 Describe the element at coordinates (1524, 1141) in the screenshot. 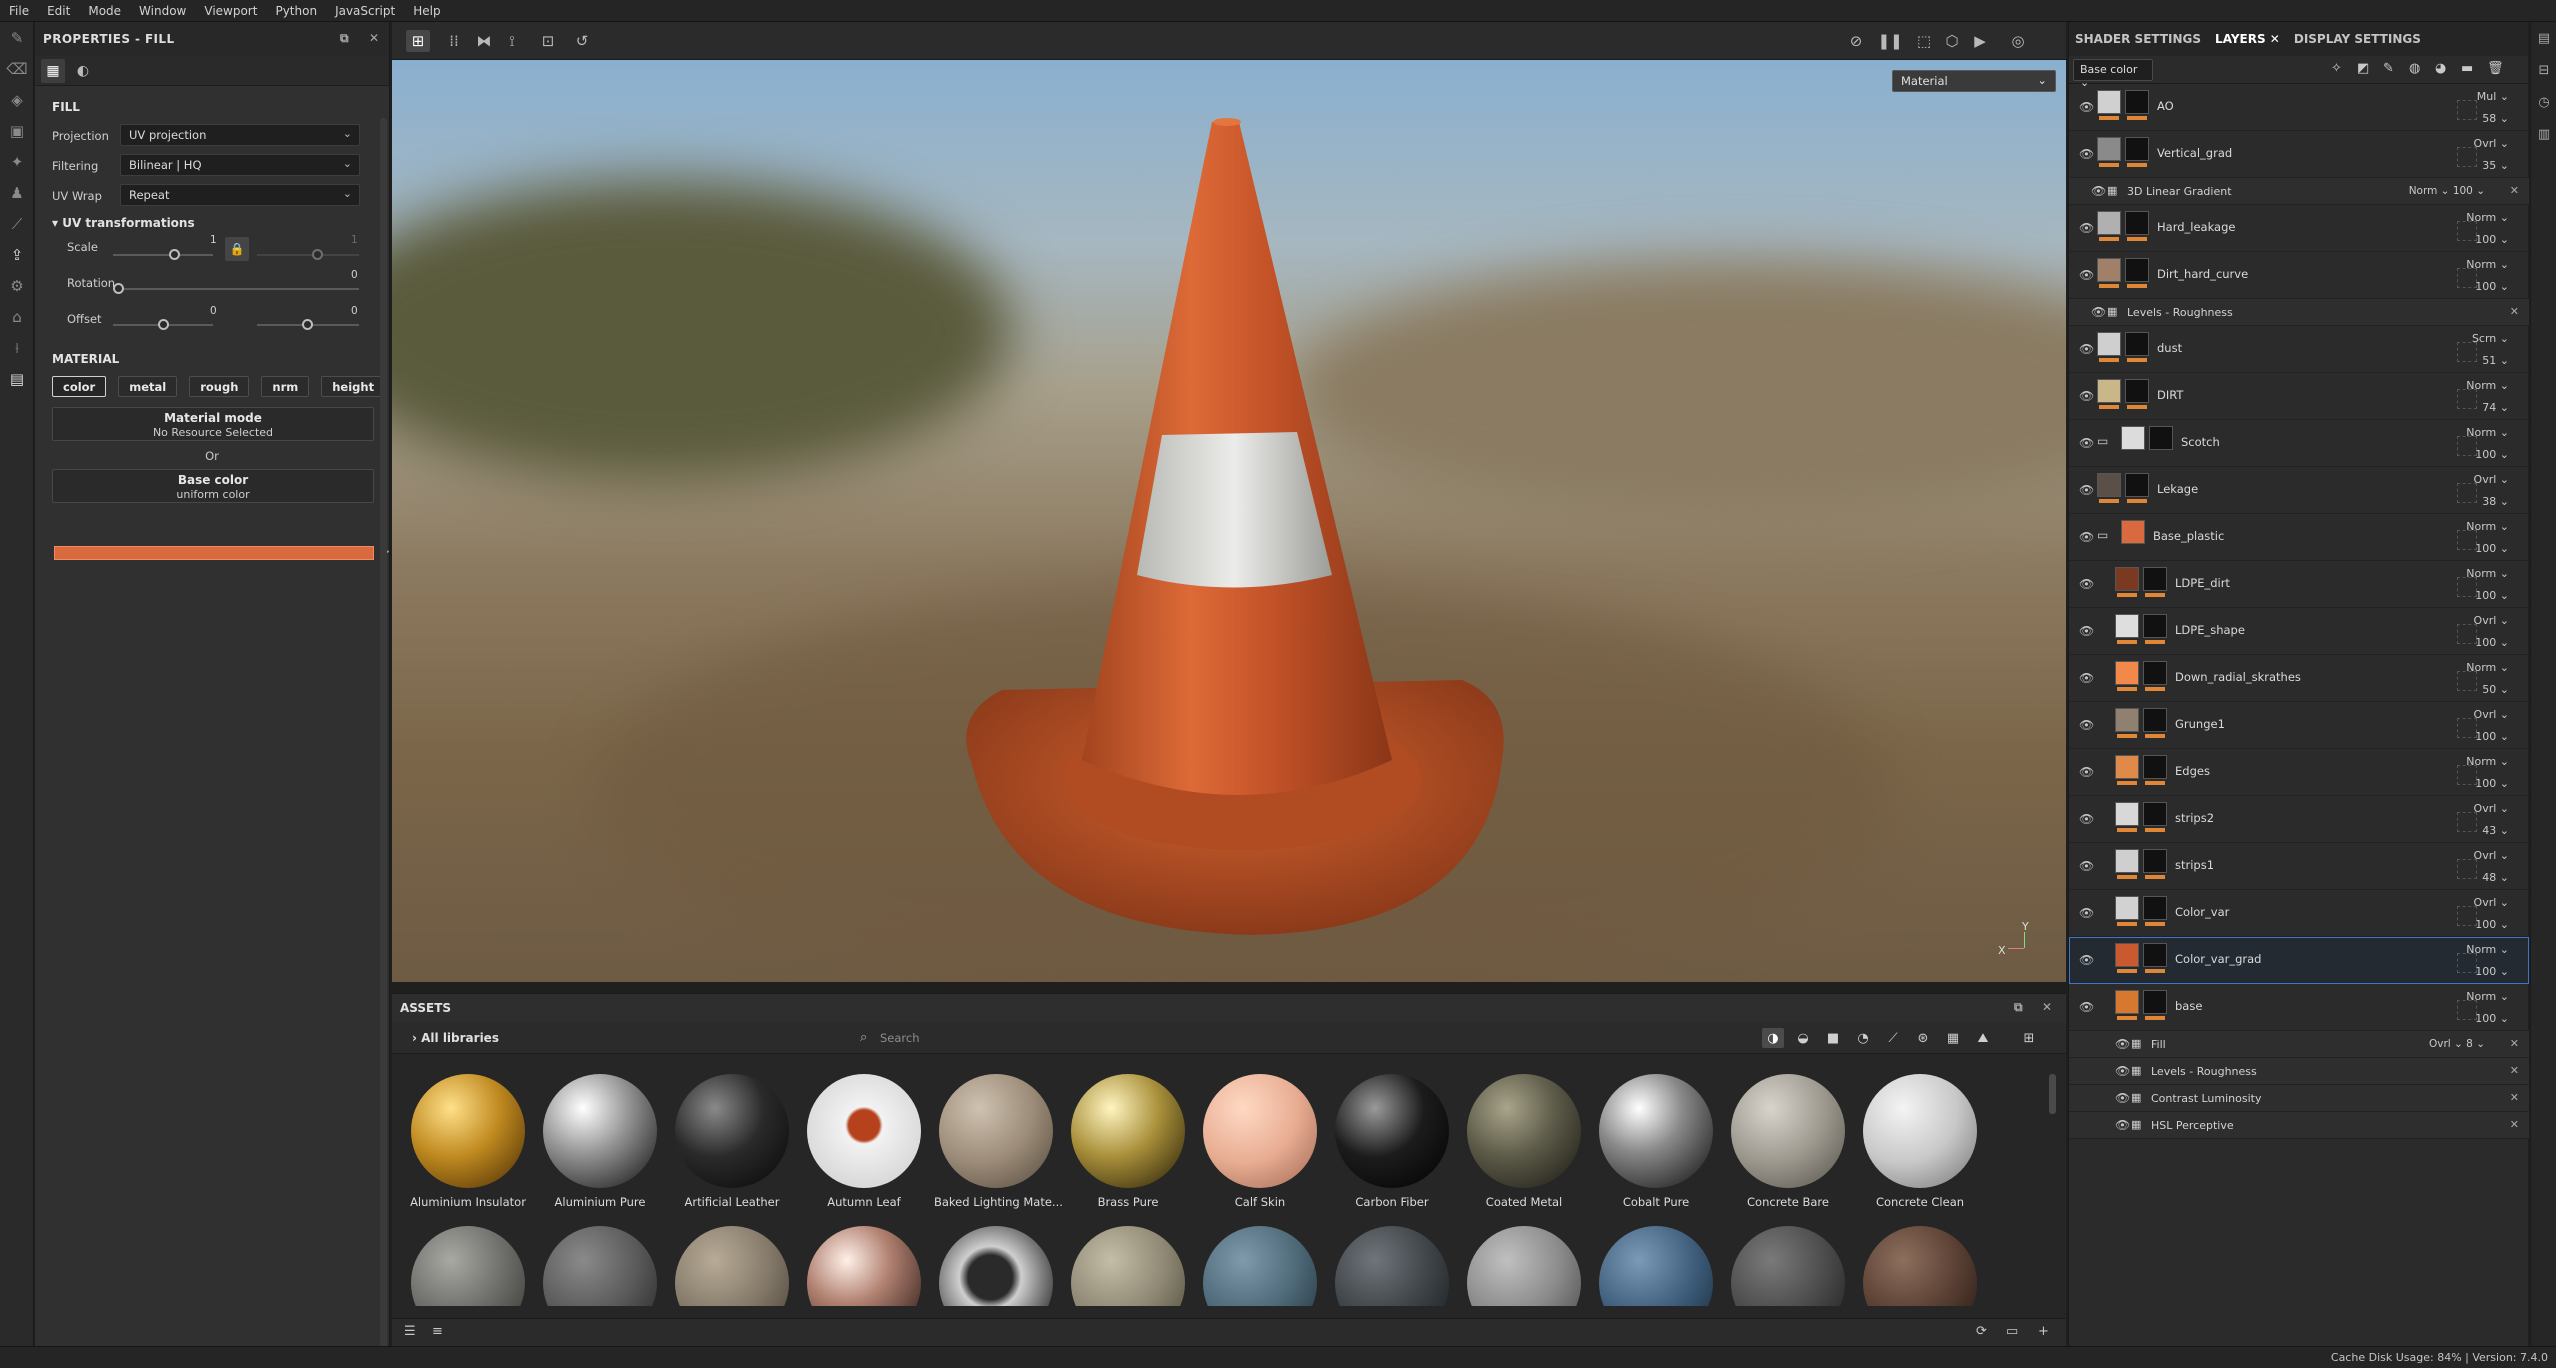

I see `asset-tile: Coated Metal` at that location.